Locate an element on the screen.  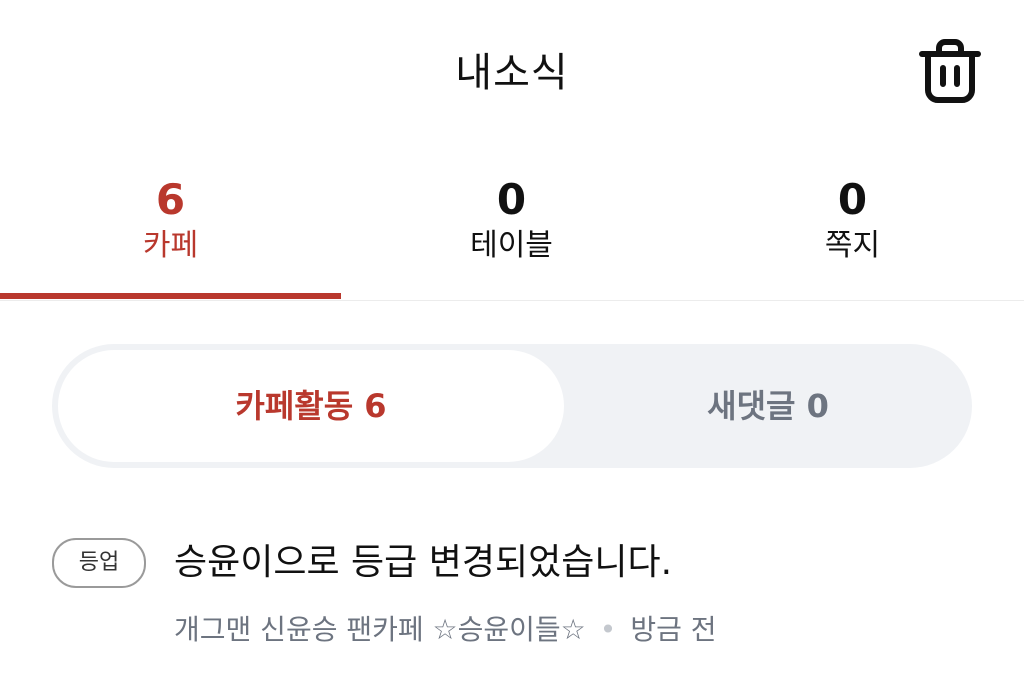
tab-message: 0 쪽지 is located at coordinates (852, 229).